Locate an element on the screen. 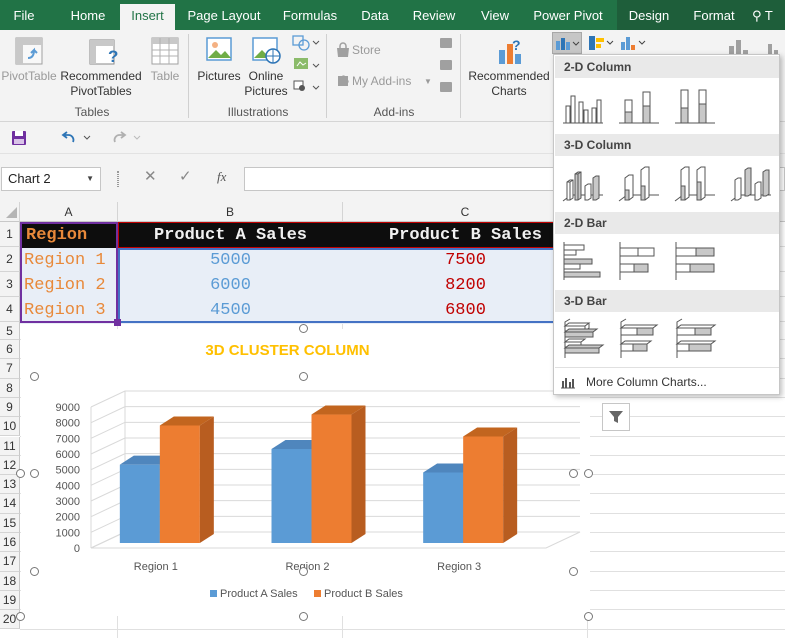 This screenshot has height=638, width=785. shapes-icon is located at coordinates (306, 43).